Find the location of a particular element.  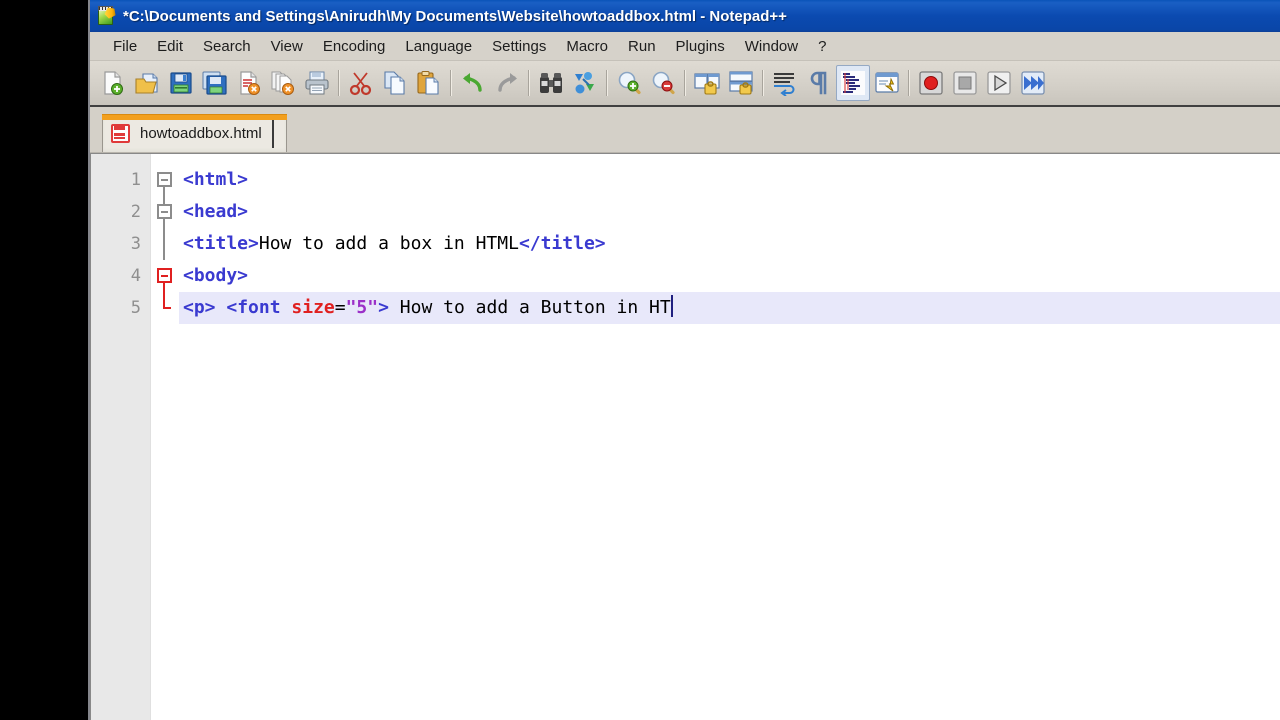

menu-item-window: Window is located at coordinates (771, 46).